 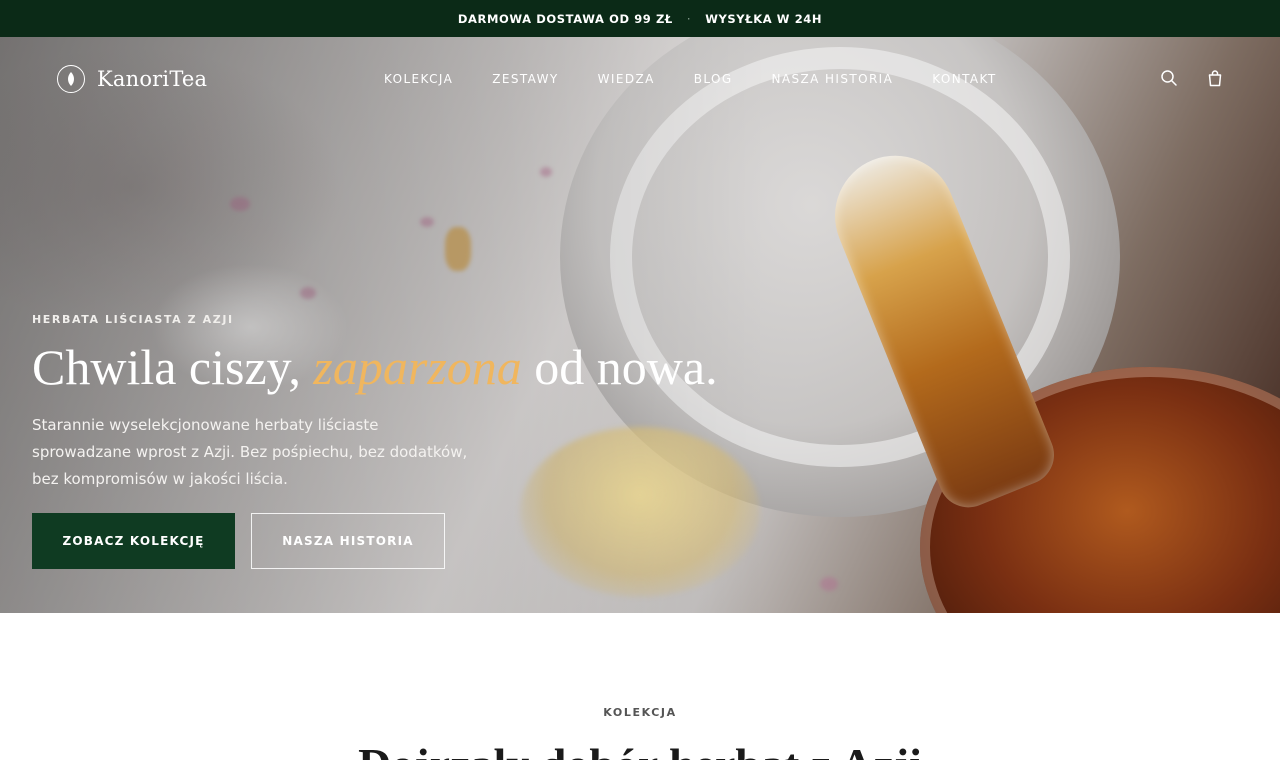 What do you see at coordinates (133, 319) in the screenshot?
I see `hero-eyebrow: HERBATA LIŚCIASTA Z AZJI` at bounding box center [133, 319].